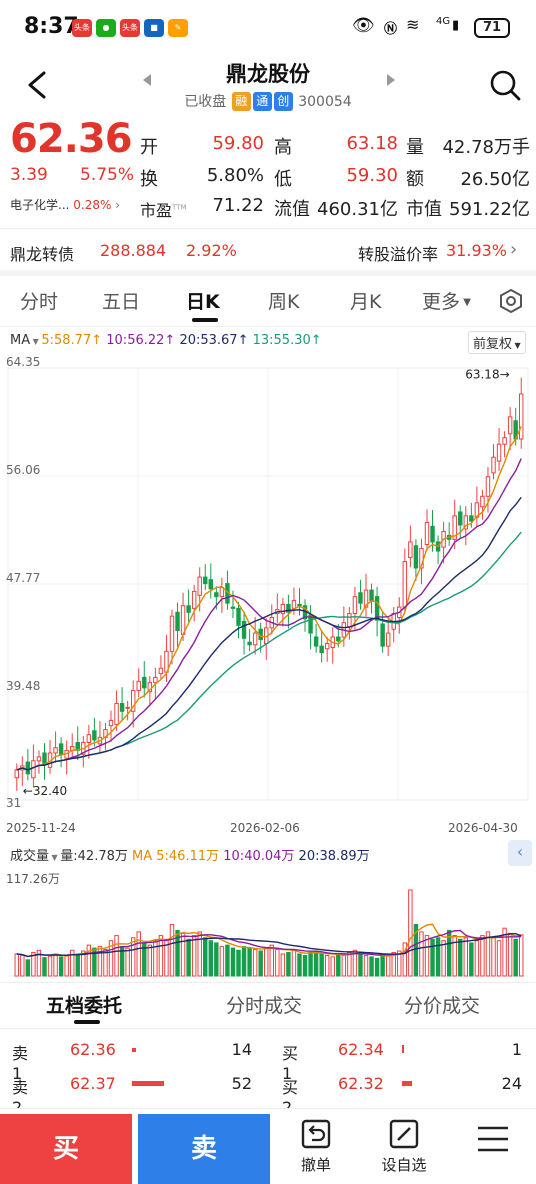 The height and width of the screenshot is (1184, 536). What do you see at coordinates (84, 1004) in the screenshot?
I see `tab-order-book: 五档委托` at bounding box center [84, 1004].